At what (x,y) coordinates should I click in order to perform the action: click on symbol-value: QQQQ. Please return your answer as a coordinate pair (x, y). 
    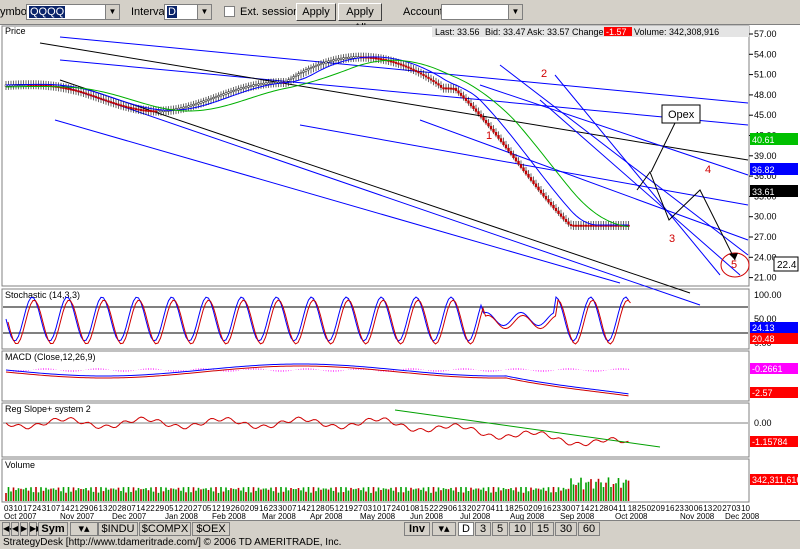
    Looking at the image, I should click on (47, 12).